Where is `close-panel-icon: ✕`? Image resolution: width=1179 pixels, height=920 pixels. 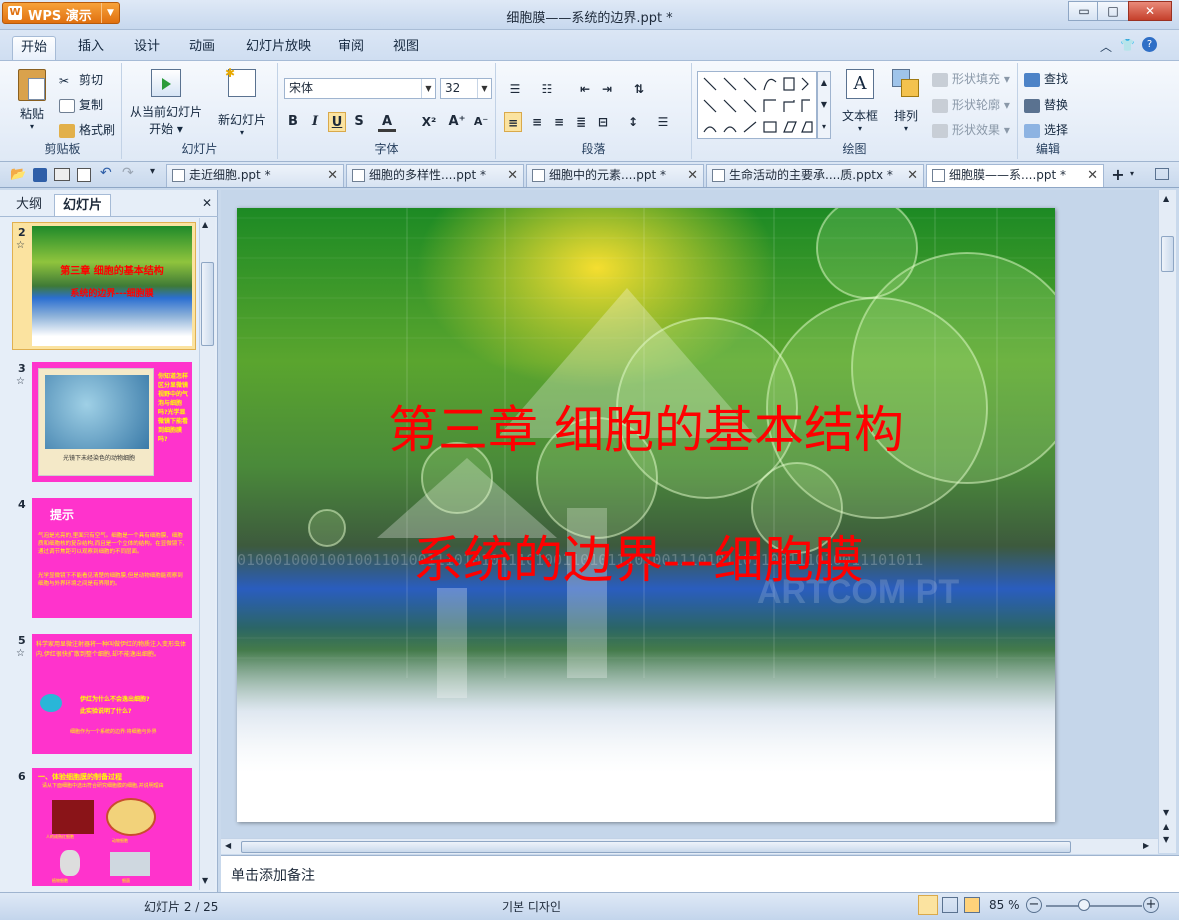 close-panel-icon: ✕ is located at coordinates (207, 203).